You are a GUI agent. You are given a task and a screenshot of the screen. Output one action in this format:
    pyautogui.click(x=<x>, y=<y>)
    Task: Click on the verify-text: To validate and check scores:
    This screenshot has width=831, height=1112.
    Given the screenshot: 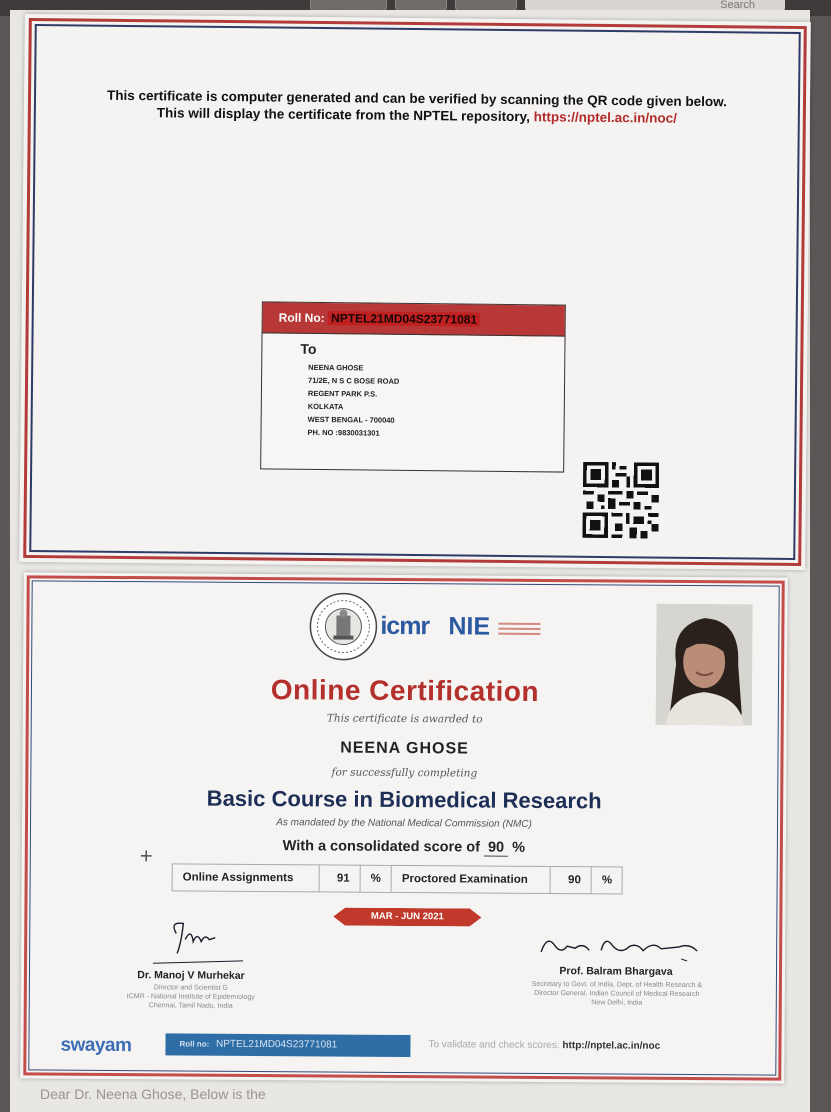 What is the action you would take?
    pyautogui.click(x=494, y=1045)
    